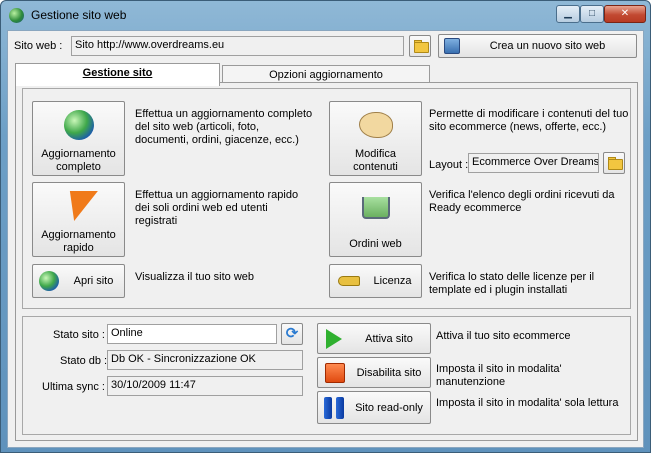 Image resolution: width=651 pixels, height=453 pixels. I want to click on readonly-site-button: Sito read-only, so click(374, 407).